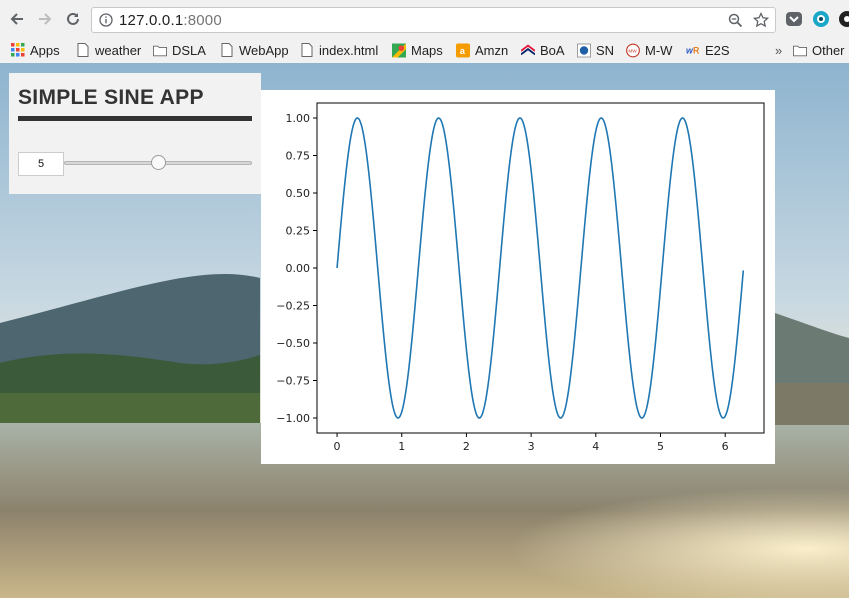 The width and height of the screenshot is (849, 598). What do you see at coordinates (298, 118) in the screenshot?
I see `y-tick-label: 1.00` at bounding box center [298, 118].